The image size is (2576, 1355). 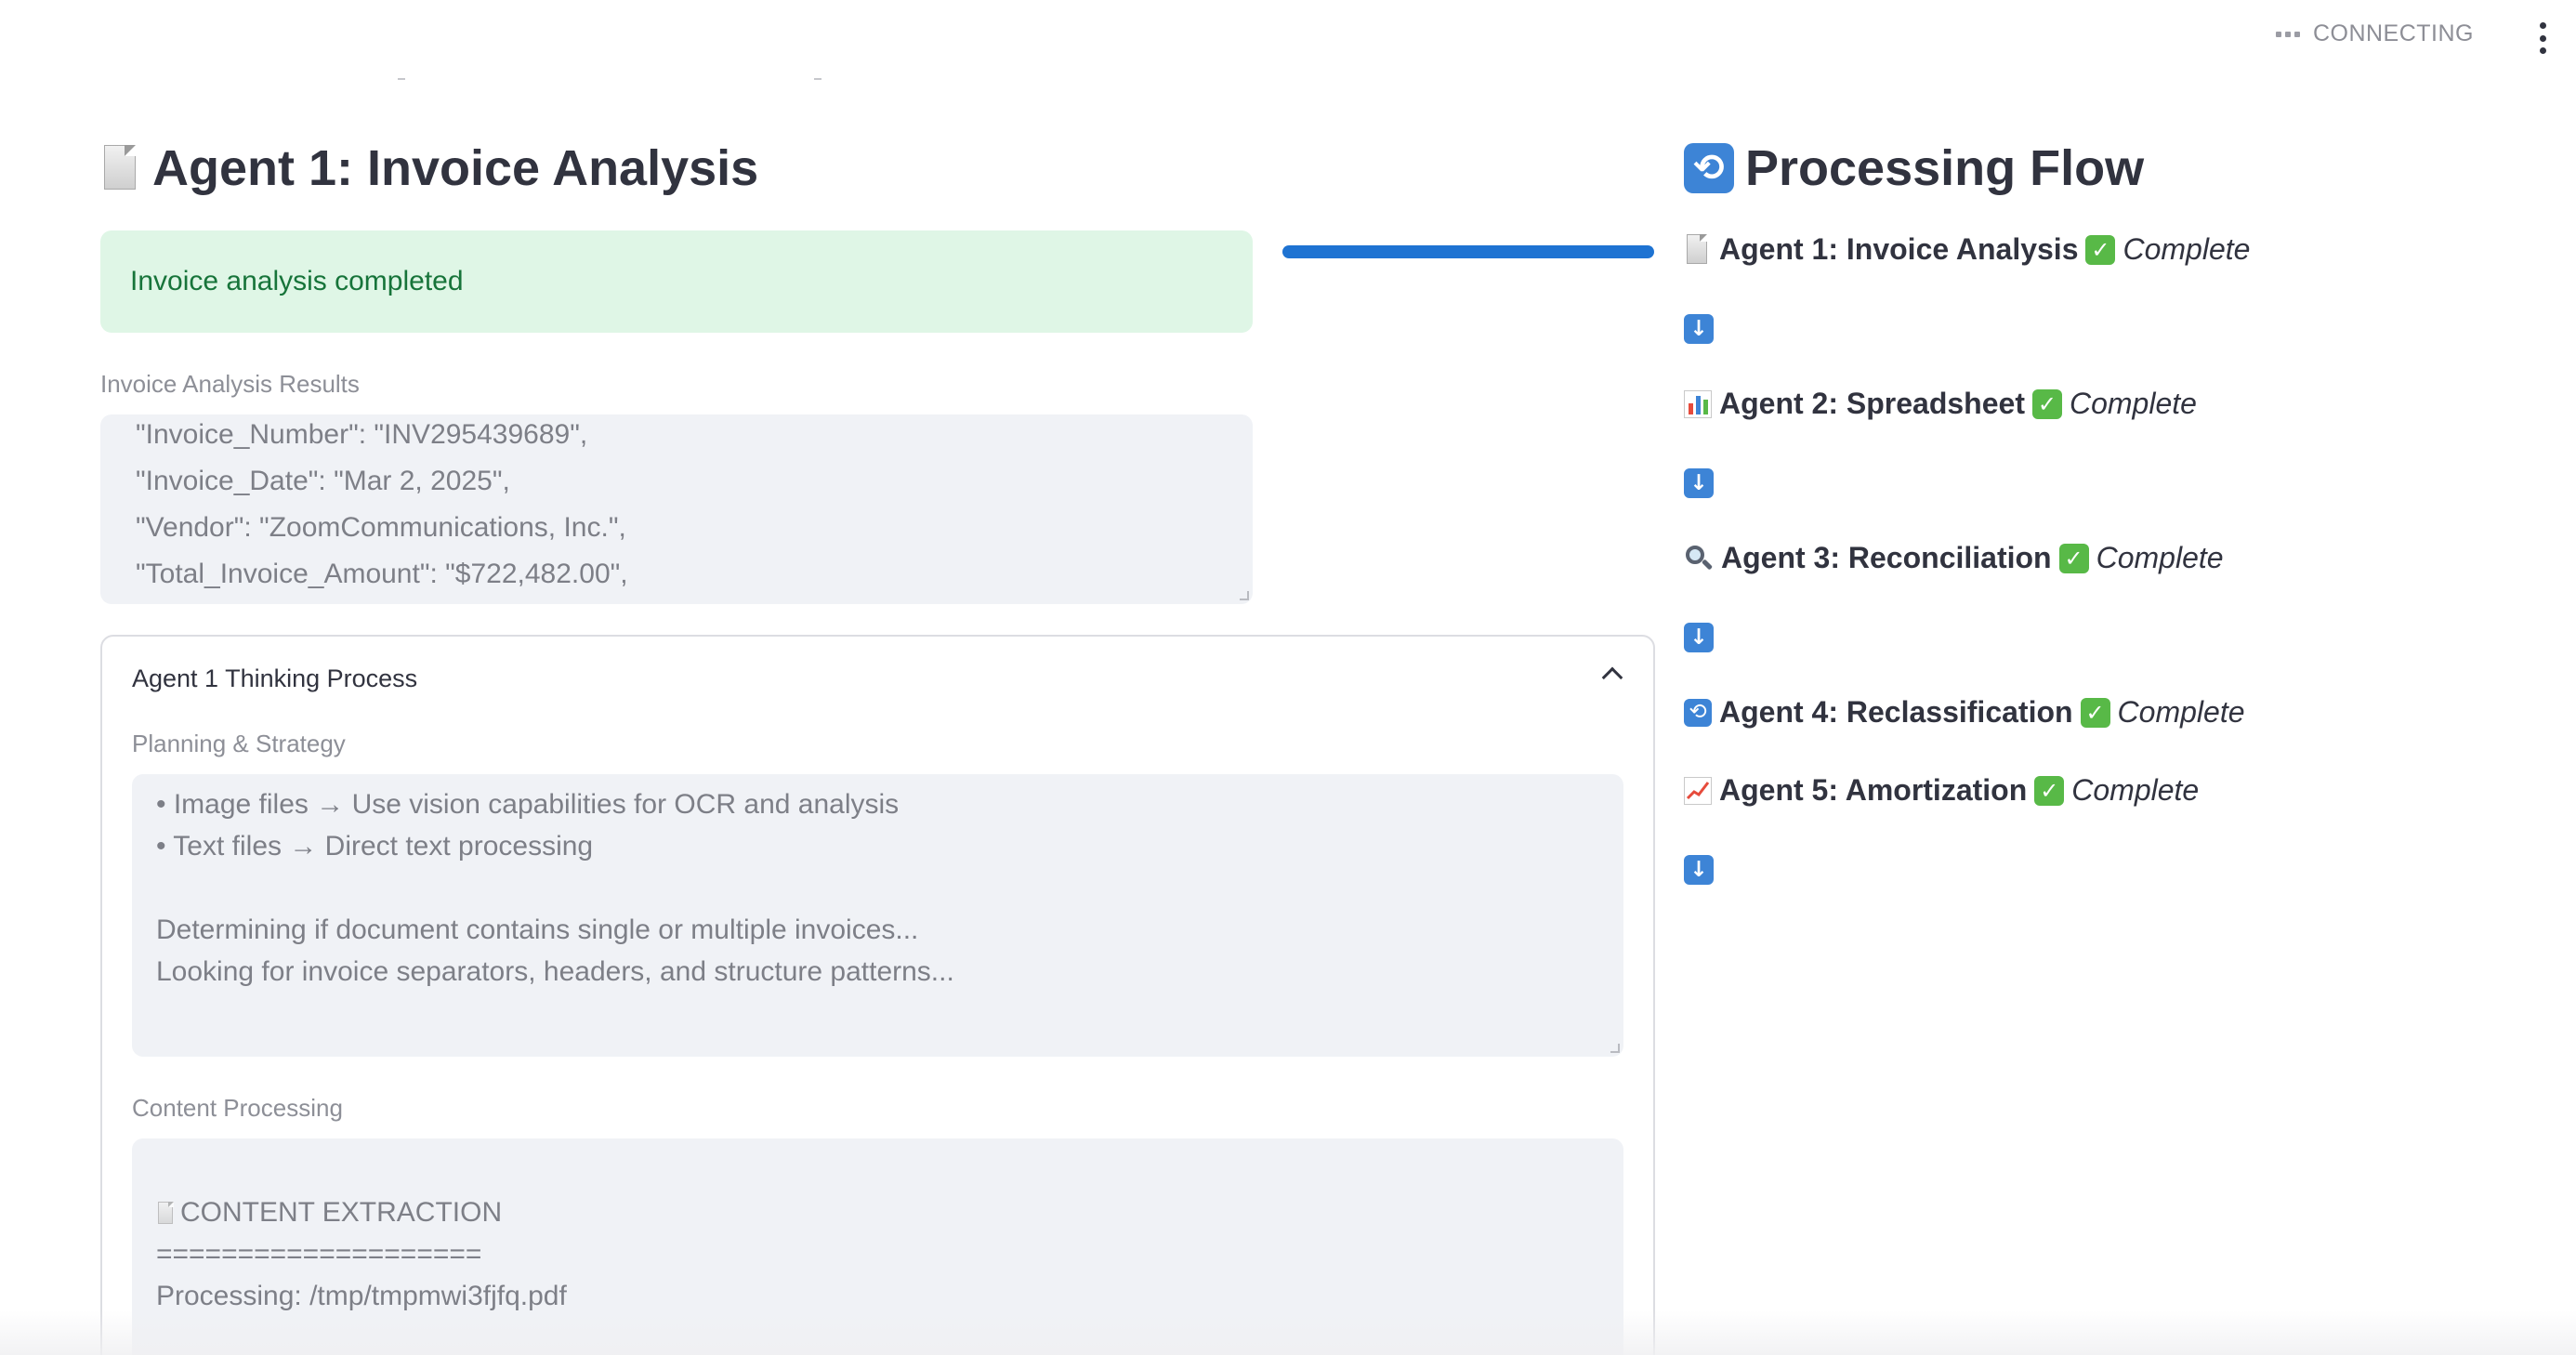 I want to click on text-line-content: CONTENT EXTRACTION, so click(x=341, y=1212).